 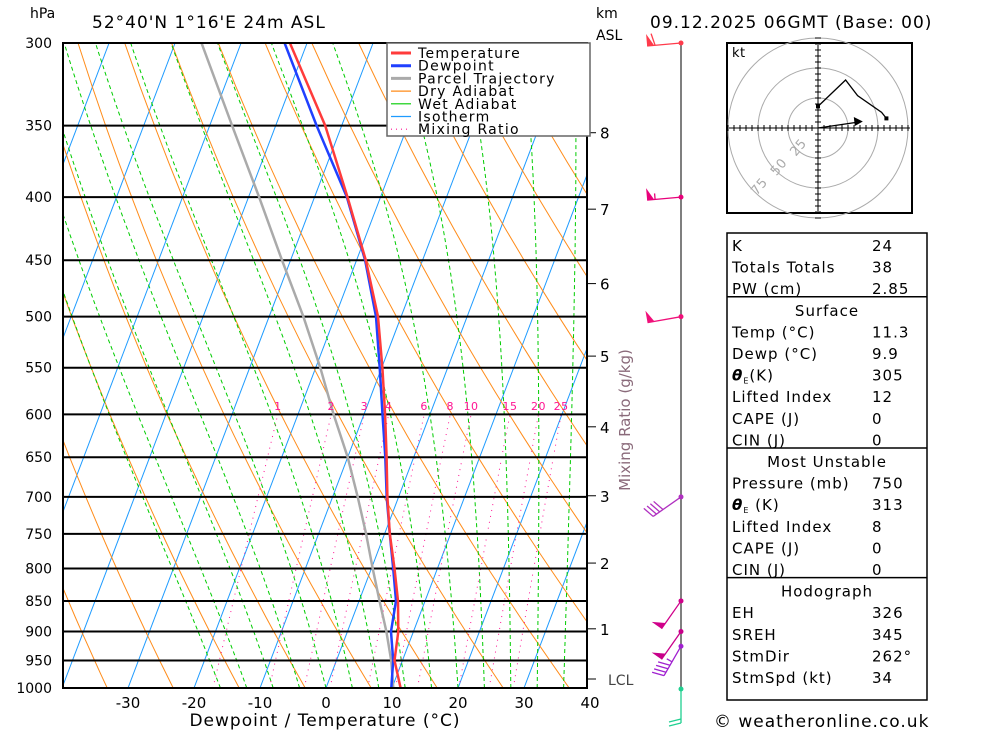 I want to click on pressure-tick-label: 950, so click(x=38, y=662).